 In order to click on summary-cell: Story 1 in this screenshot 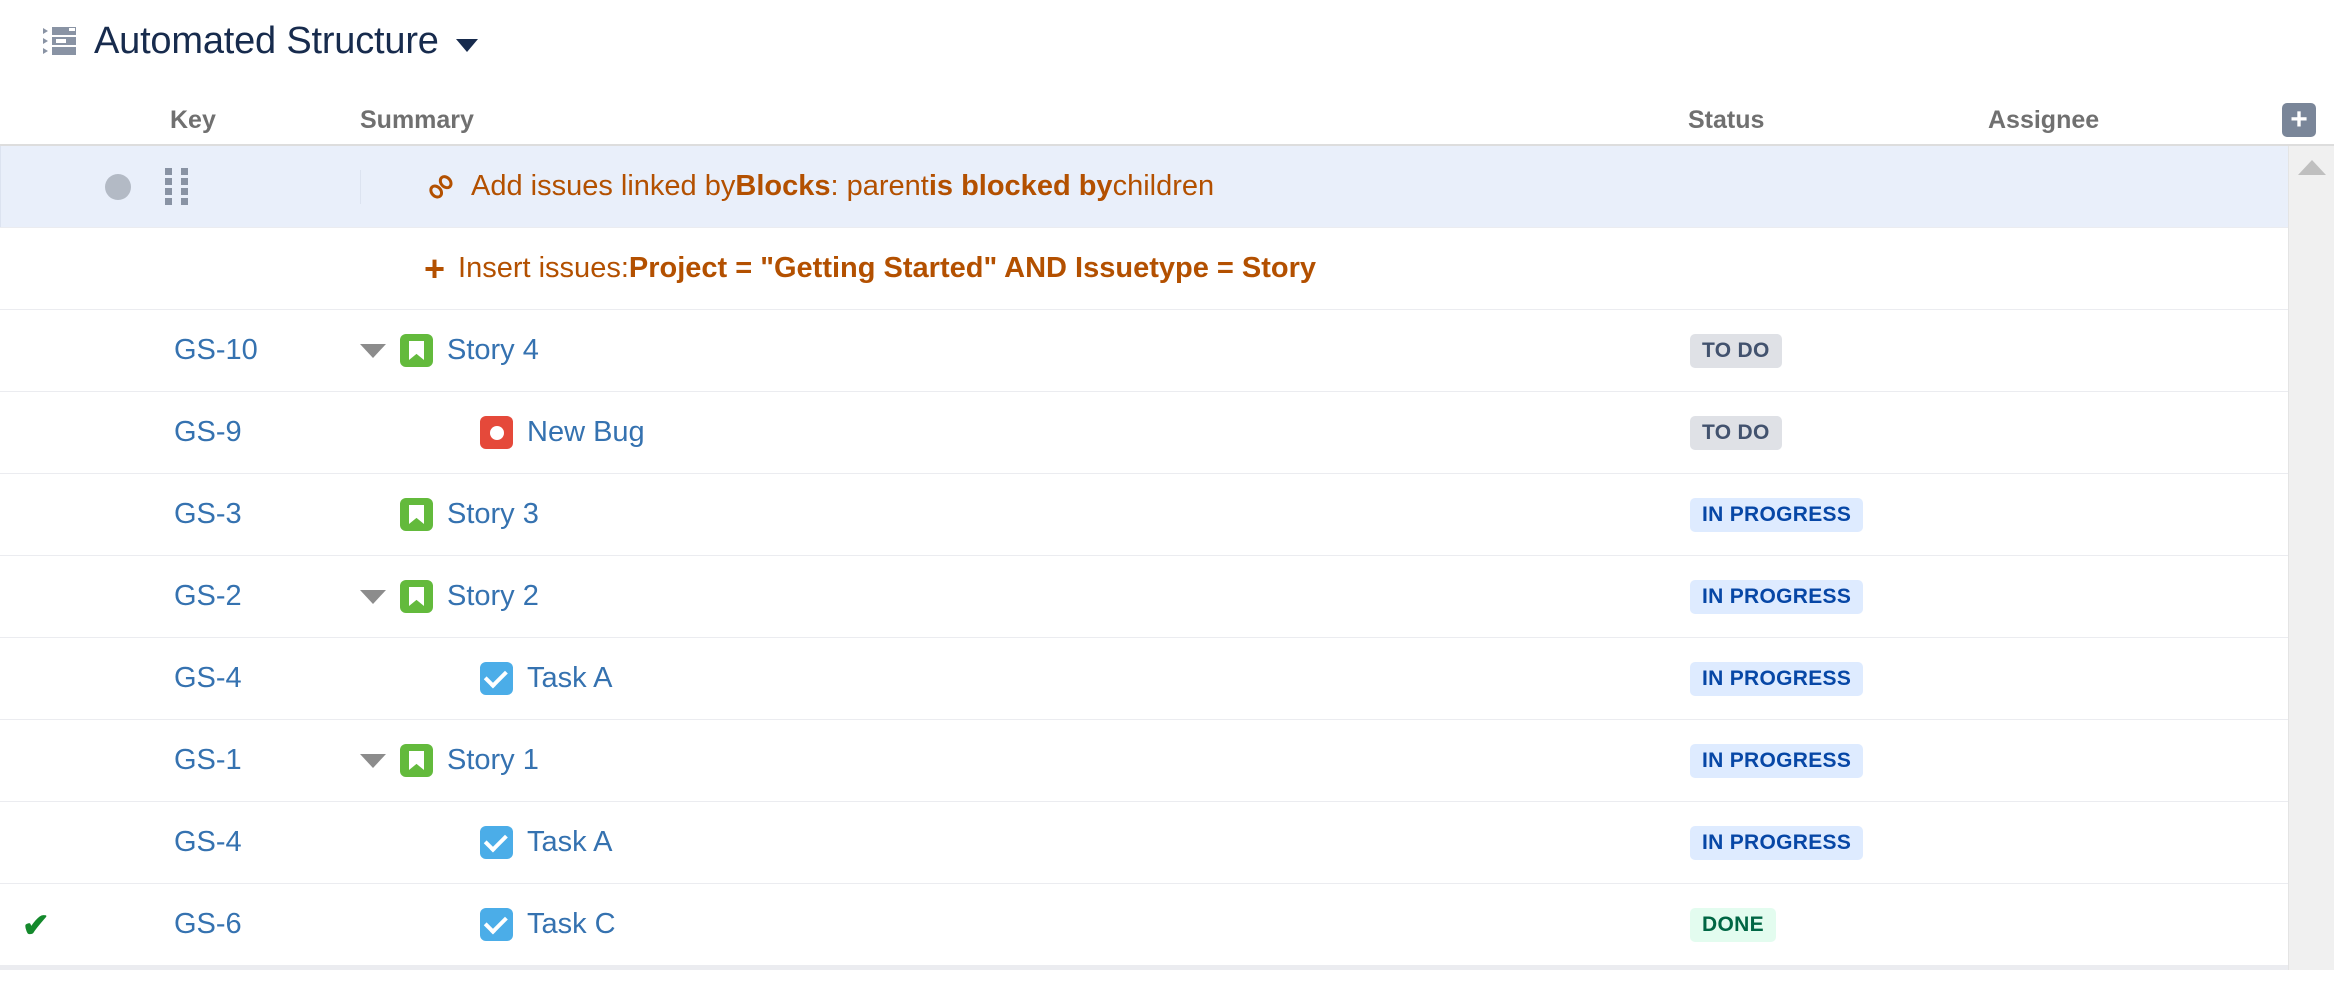, I will do `click(1024, 760)`.